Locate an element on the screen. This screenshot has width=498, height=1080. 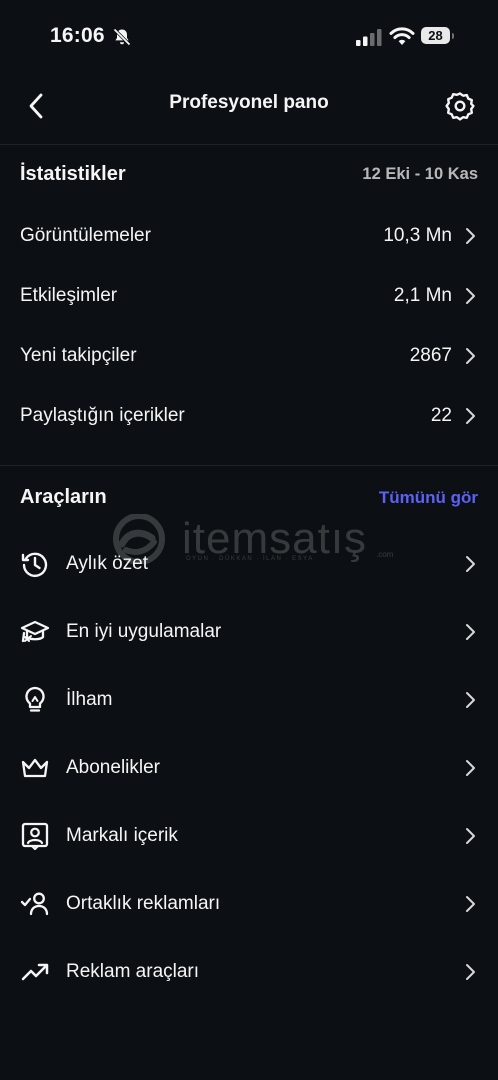
tool-label: Aylık özet is located at coordinates (107, 563).